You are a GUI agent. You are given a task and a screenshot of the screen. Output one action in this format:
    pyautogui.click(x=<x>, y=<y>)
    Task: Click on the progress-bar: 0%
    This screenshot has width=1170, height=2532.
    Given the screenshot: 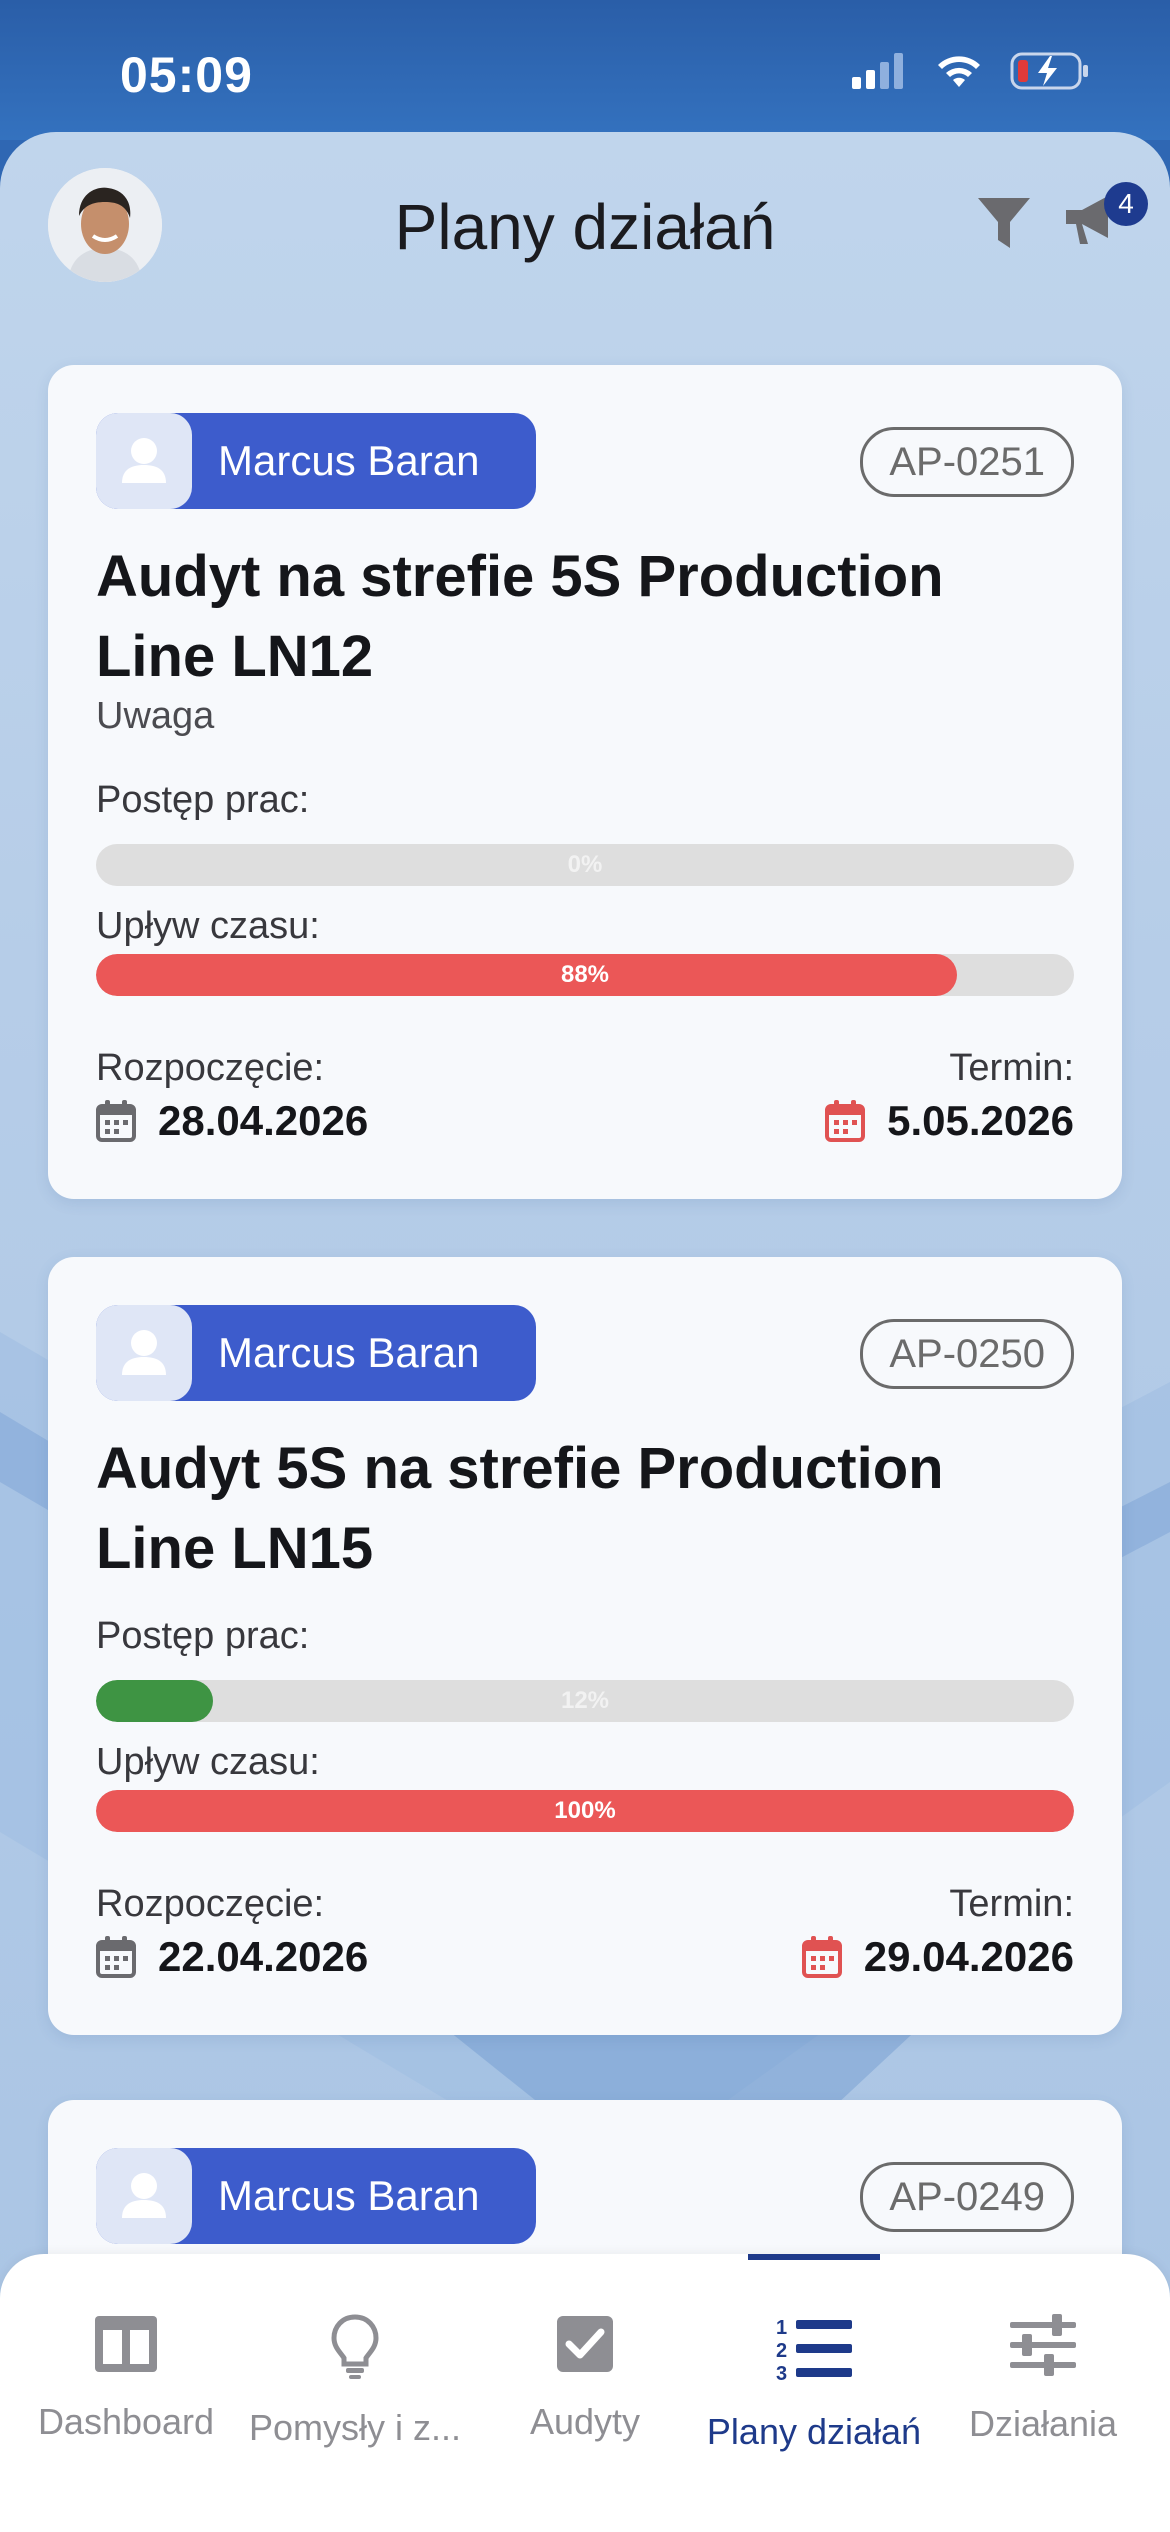 What is the action you would take?
    pyautogui.click(x=585, y=865)
    